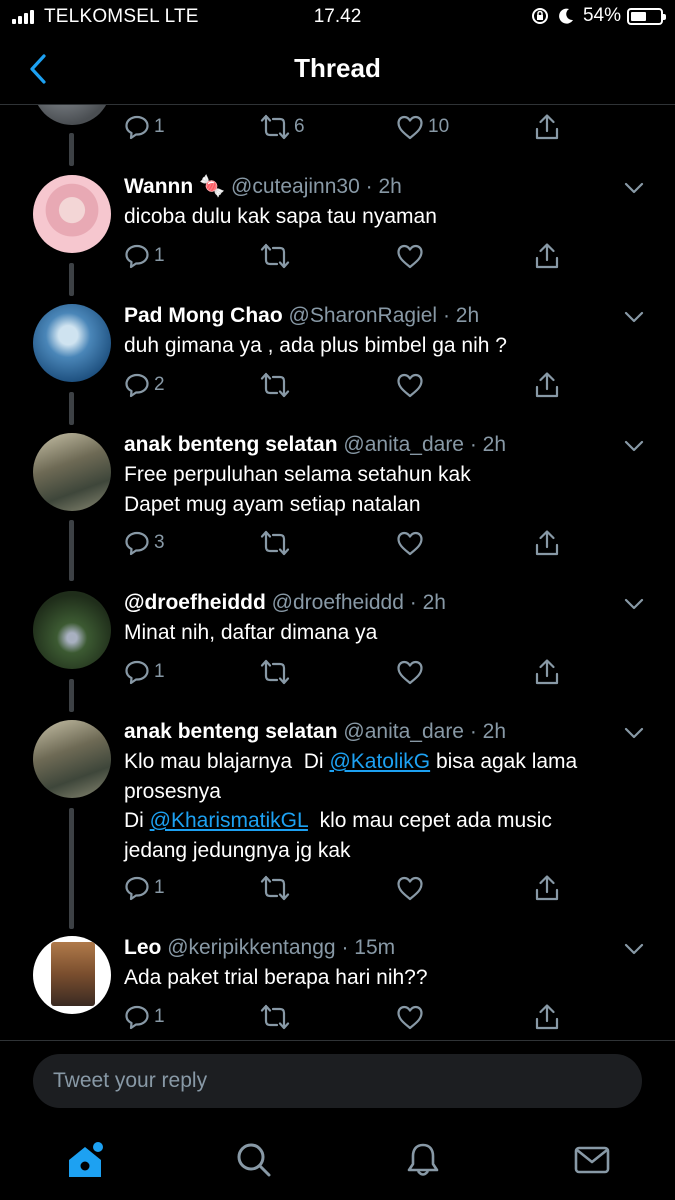 This screenshot has height=1200, width=675. I want to click on timestamp: · 15m, so click(368, 947).